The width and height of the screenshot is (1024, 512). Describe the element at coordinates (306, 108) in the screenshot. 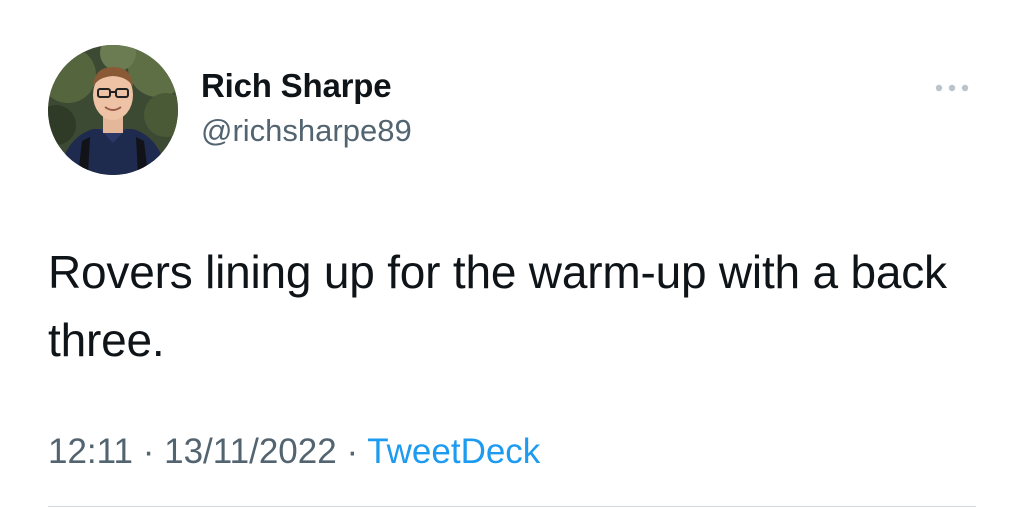

I see `author-info: Rich Sharpe @richsharpe89` at that location.